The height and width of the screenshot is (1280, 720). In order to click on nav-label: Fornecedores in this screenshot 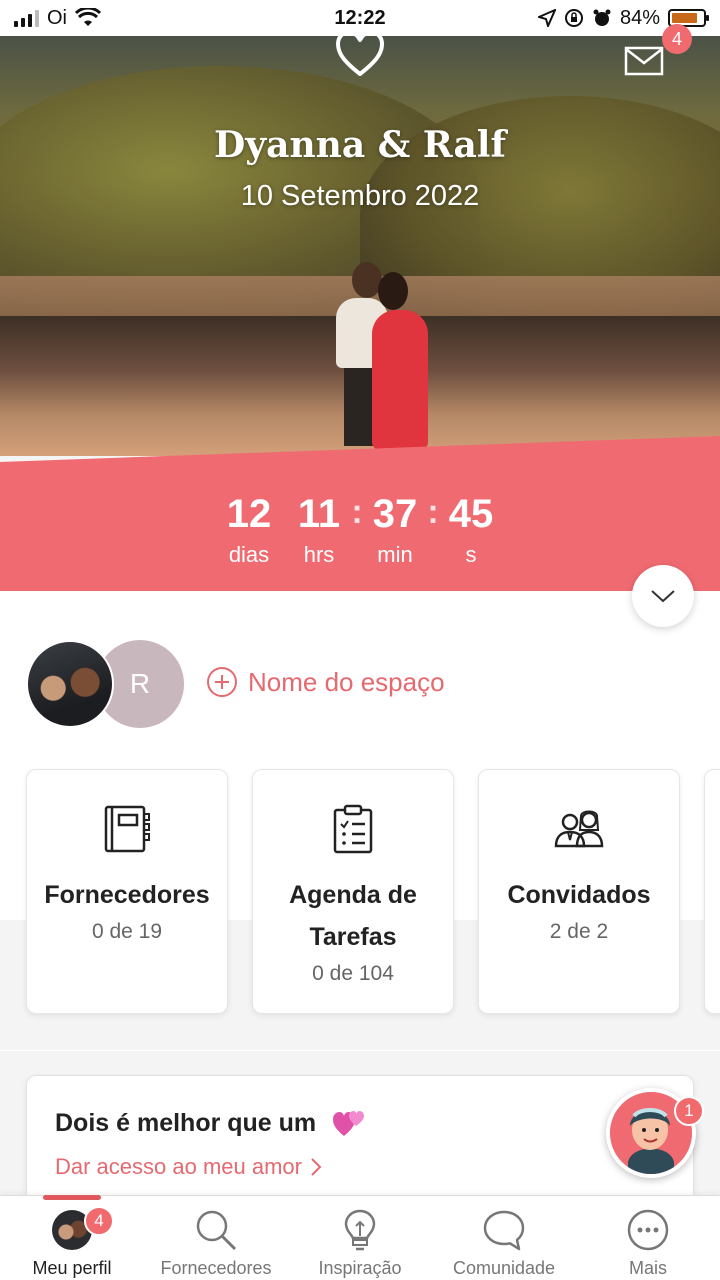, I will do `click(216, 1268)`.